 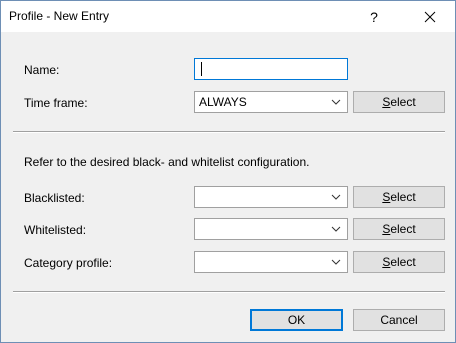 What do you see at coordinates (42, 70) in the screenshot?
I see `name-label: Name:` at bounding box center [42, 70].